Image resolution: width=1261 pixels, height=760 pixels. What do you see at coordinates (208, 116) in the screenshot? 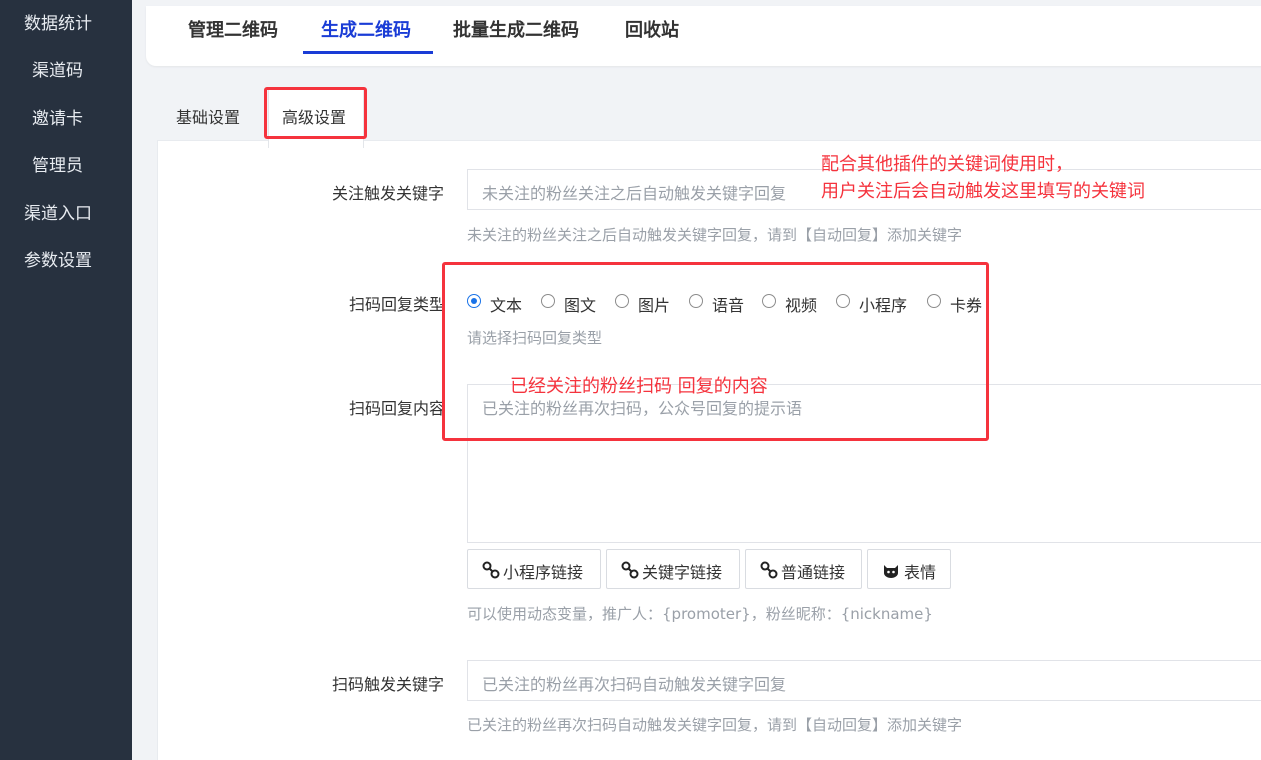
I see `sub-tab-basic: 基础设置` at bounding box center [208, 116].